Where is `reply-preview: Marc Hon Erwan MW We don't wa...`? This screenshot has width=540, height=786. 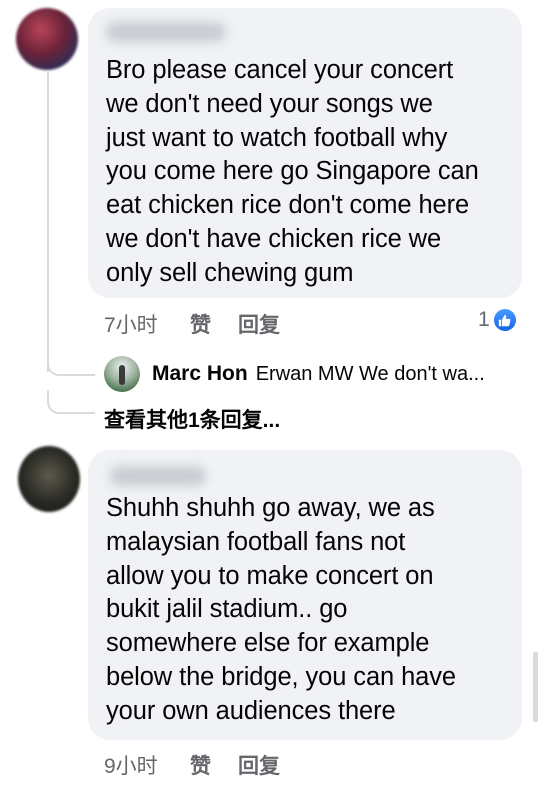
reply-preview: Marc Hon Erwan MW We don't wa... is located at coordinates (314, 374).